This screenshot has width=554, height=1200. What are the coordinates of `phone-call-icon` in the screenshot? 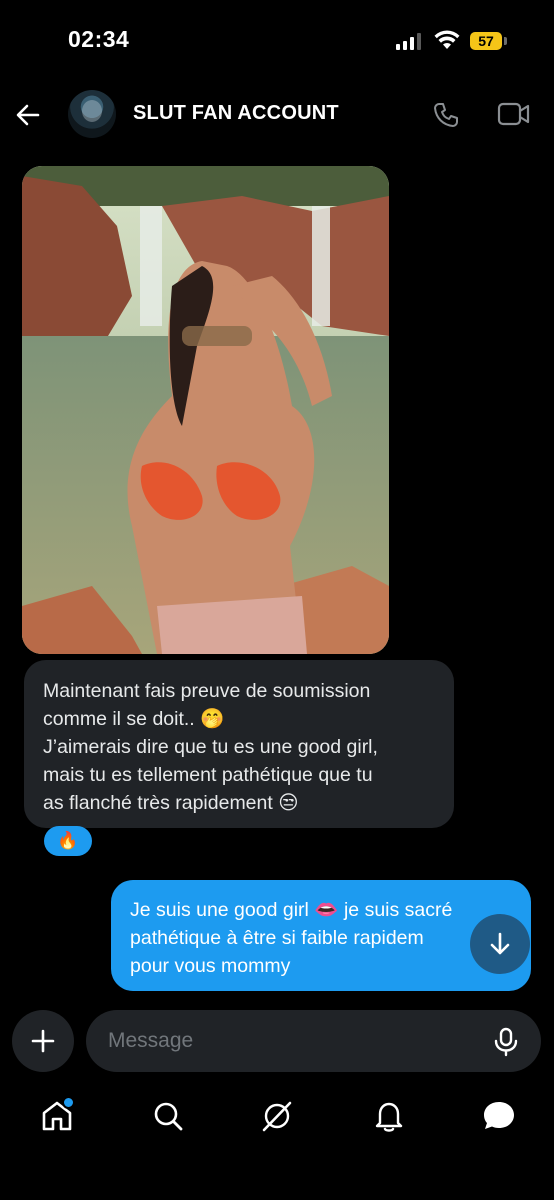 It's located at (446, 115).